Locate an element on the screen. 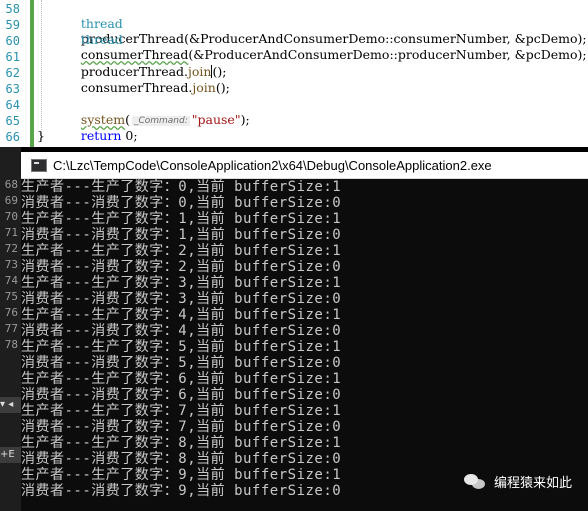 This screenshot has width=588, height=511. line-number: 77 is located at coordinates (11, 328).